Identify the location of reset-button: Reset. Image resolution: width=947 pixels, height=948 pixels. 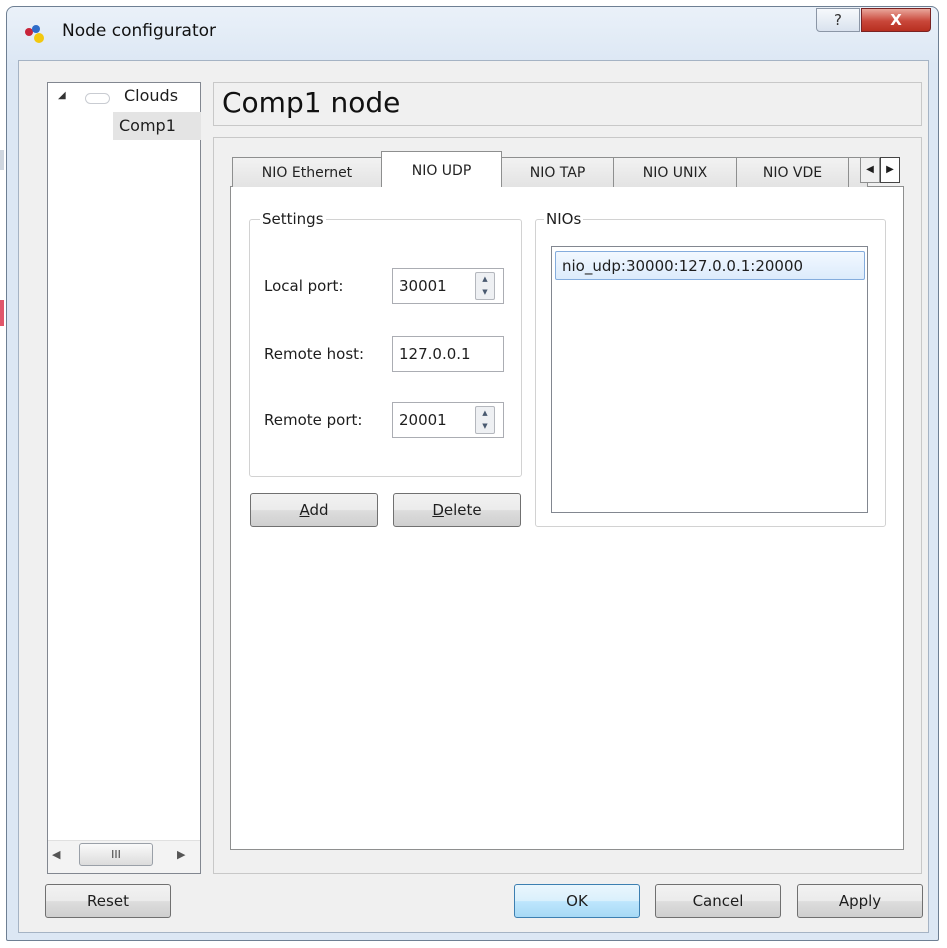
(108, 901).